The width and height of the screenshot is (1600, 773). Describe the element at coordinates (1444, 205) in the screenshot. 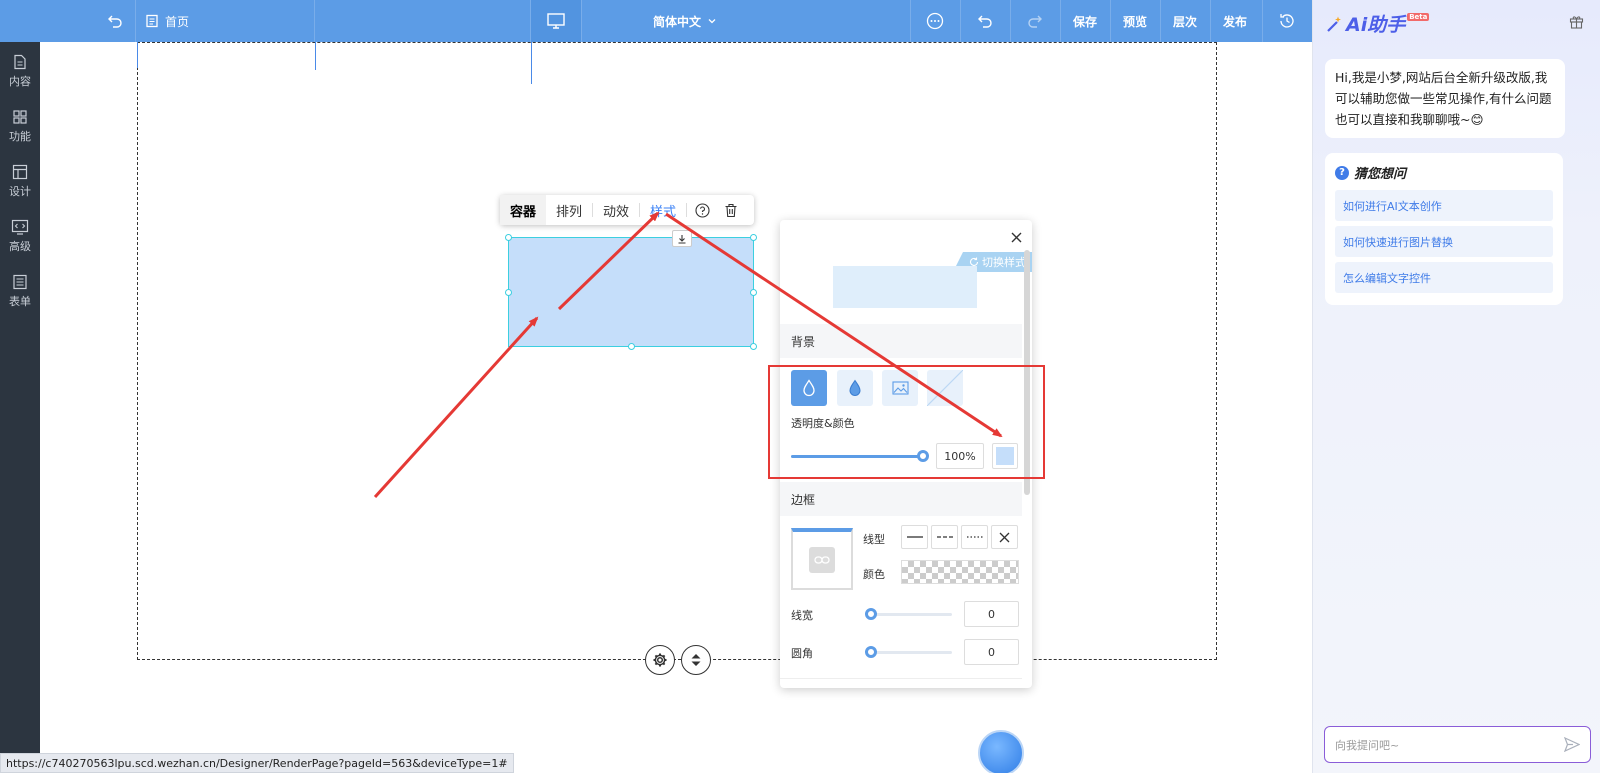

I see `faq-item: 如何进行AI文本创作` at that location.